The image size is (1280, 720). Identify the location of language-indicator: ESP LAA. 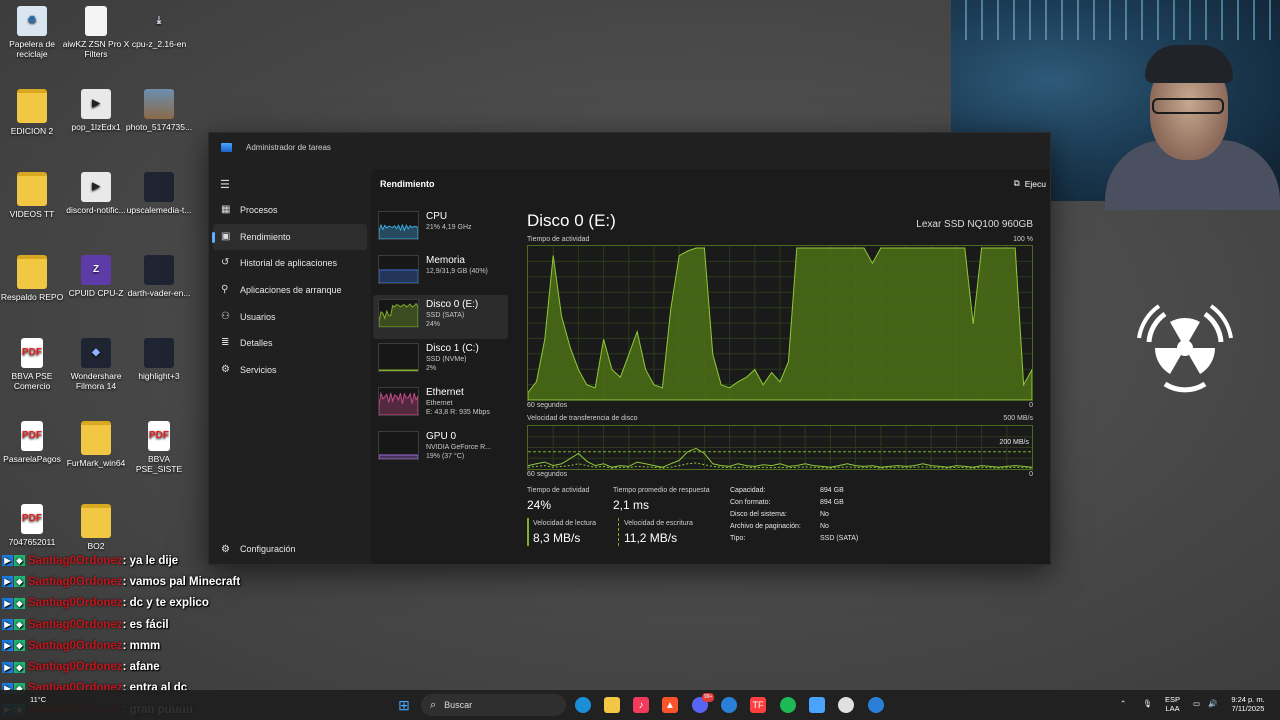
(1172, 704).